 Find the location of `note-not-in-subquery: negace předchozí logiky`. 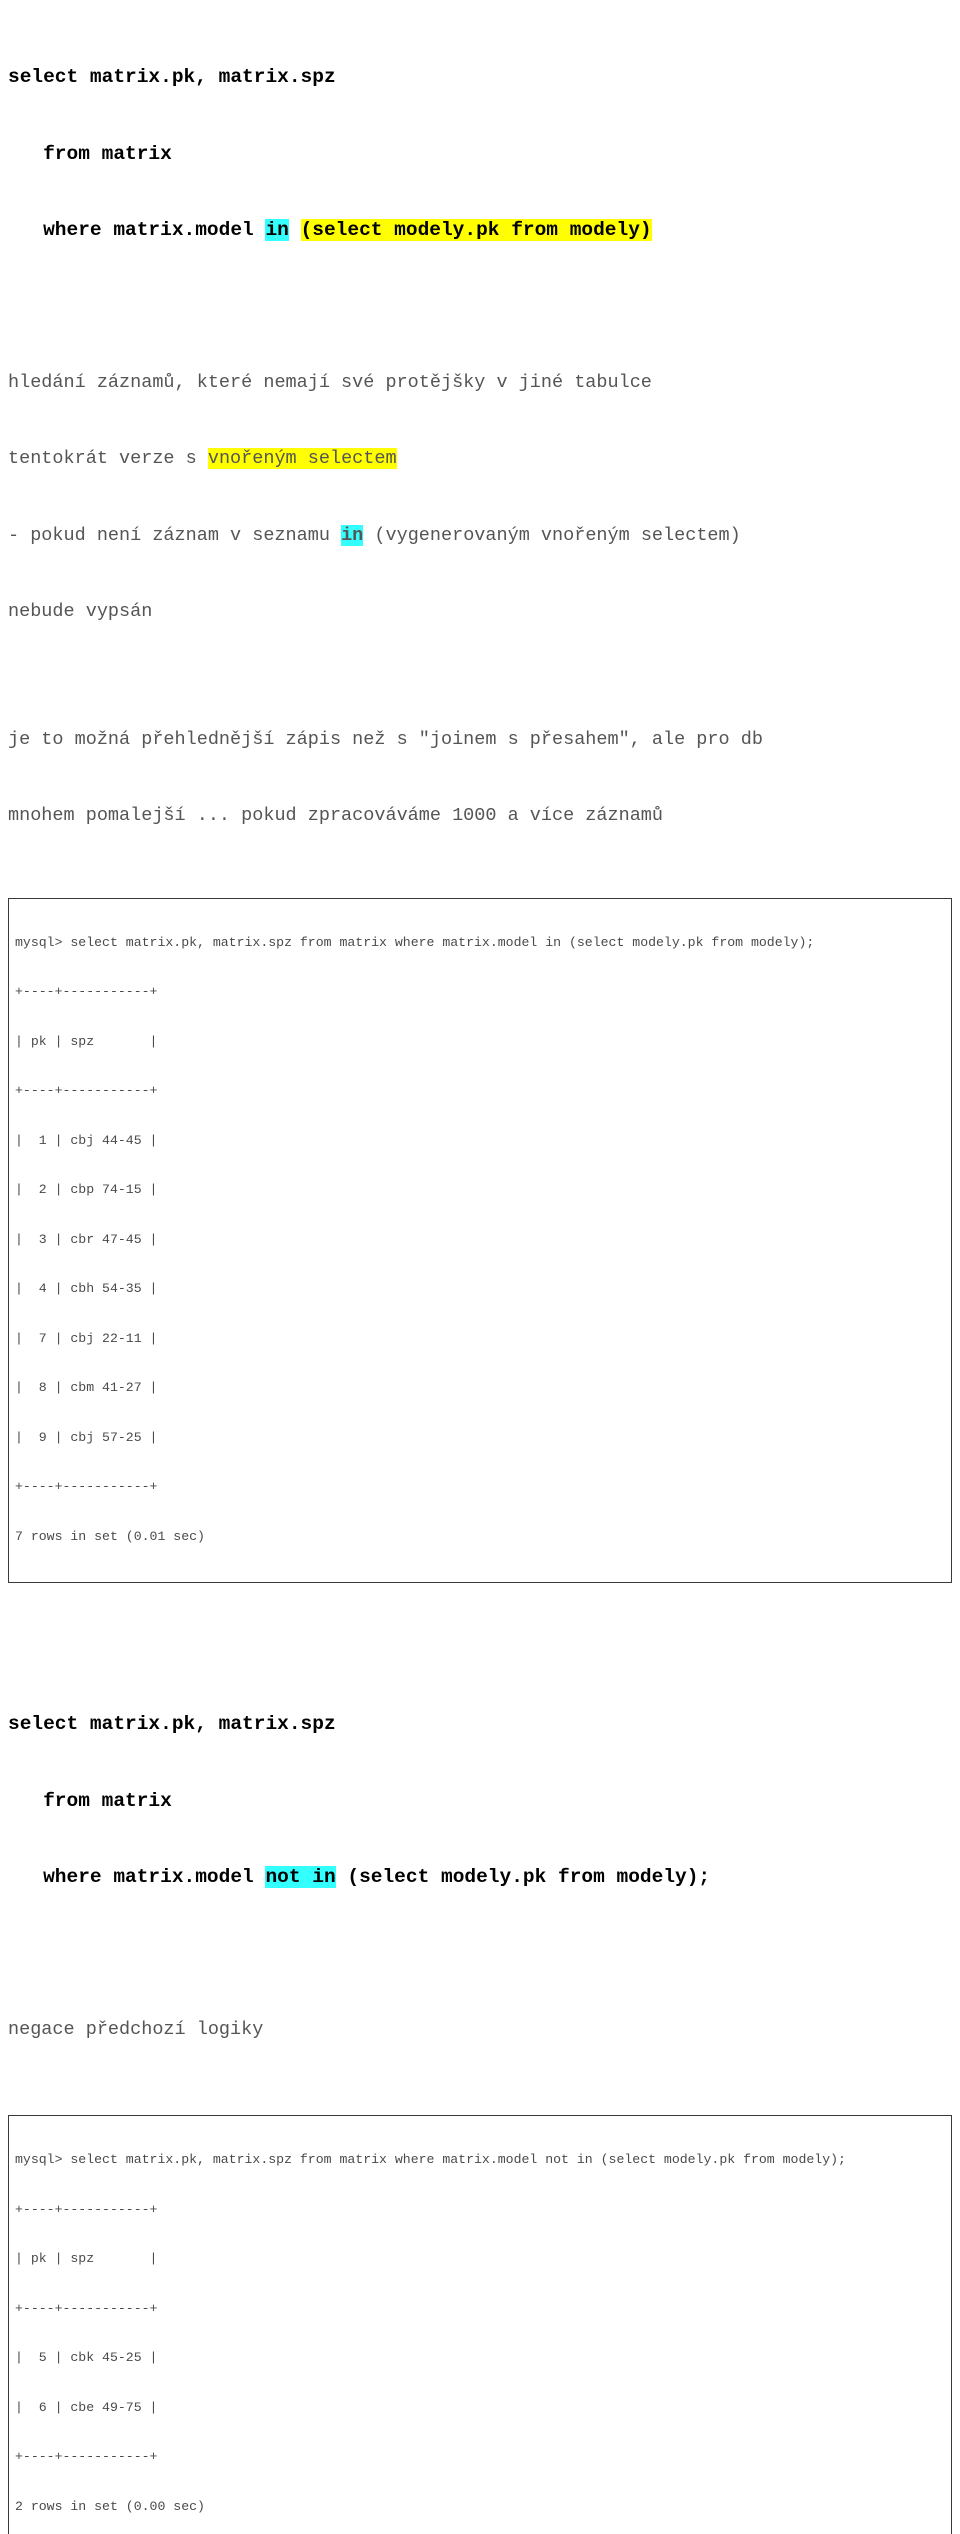

note-not-in-subquery: negace předchozí logiky is located at coordinates (480, 2030).